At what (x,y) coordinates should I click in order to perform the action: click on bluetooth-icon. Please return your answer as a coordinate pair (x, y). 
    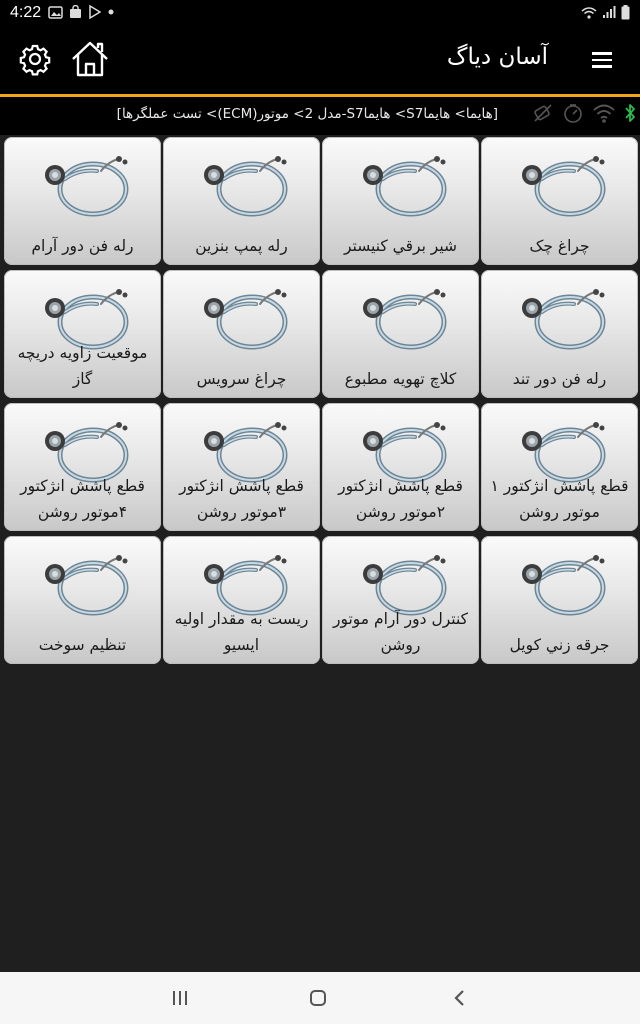
    Looking at the image, I should click on (630, 113).